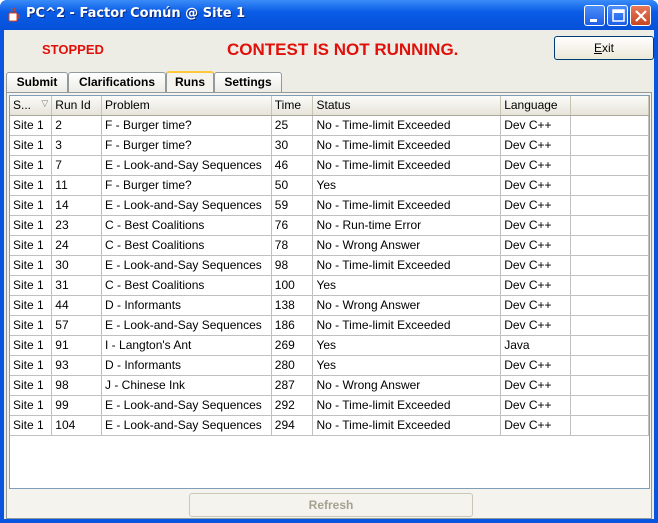 The width and height of the screenshot is (658, 523). What do you see at coordinates (77, 245) in the screenshot?
I see `cell-run-id: 24` at bounding box center [77, 245].